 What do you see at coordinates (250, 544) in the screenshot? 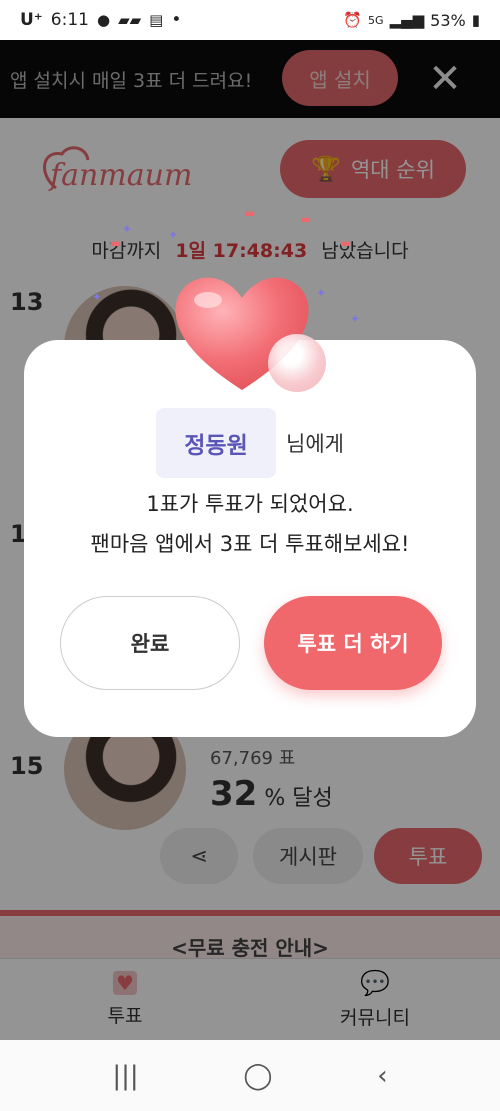
I see `app-promo-message: 팬마음 앱에서 3표 더 투표해보세요!` at bounding box center [250, 544].